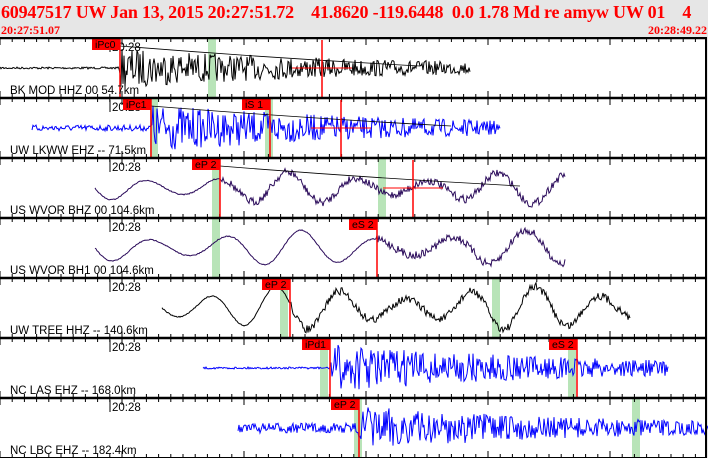 This screenshot has height=458, width=708. I want to click on phase-pick-label: iPd1, so click(315, 345).